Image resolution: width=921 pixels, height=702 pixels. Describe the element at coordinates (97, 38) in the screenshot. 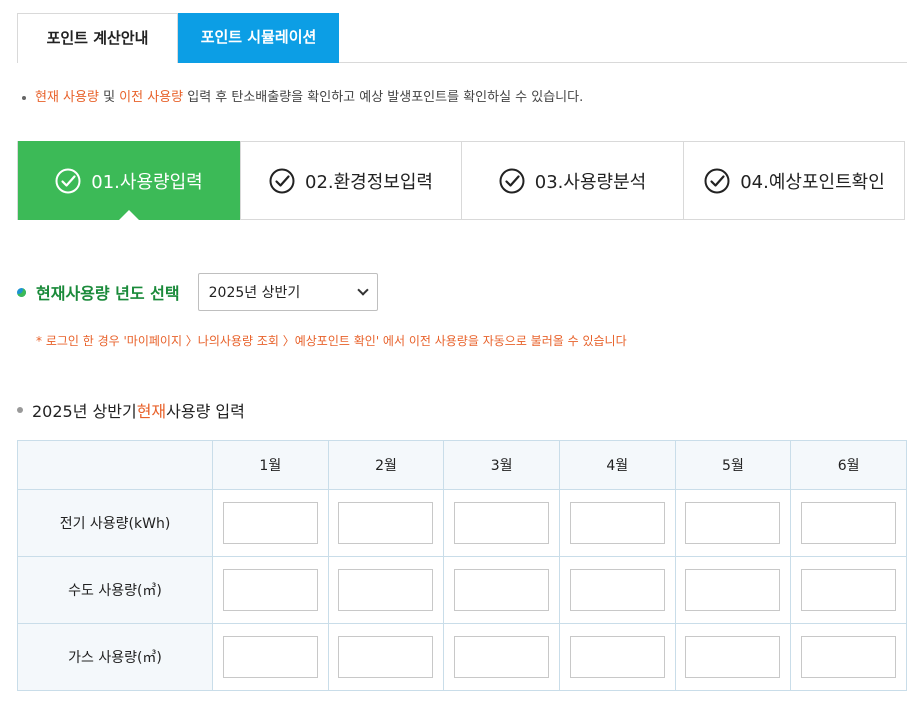

I see `tab-point-calc-guide: 포인트 계산안내` at that location.